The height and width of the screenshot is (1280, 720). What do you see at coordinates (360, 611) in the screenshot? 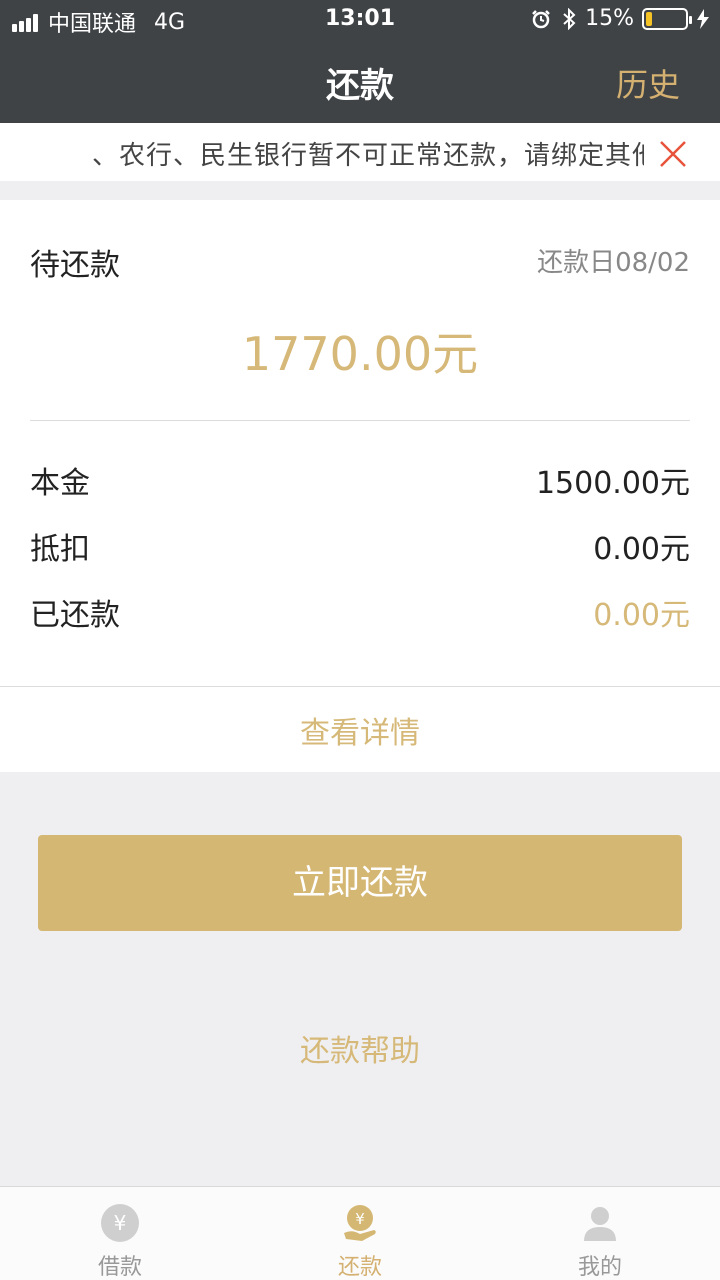
I see `repaid-row: 已还款 0.00元` at bounding box center [360, 611].